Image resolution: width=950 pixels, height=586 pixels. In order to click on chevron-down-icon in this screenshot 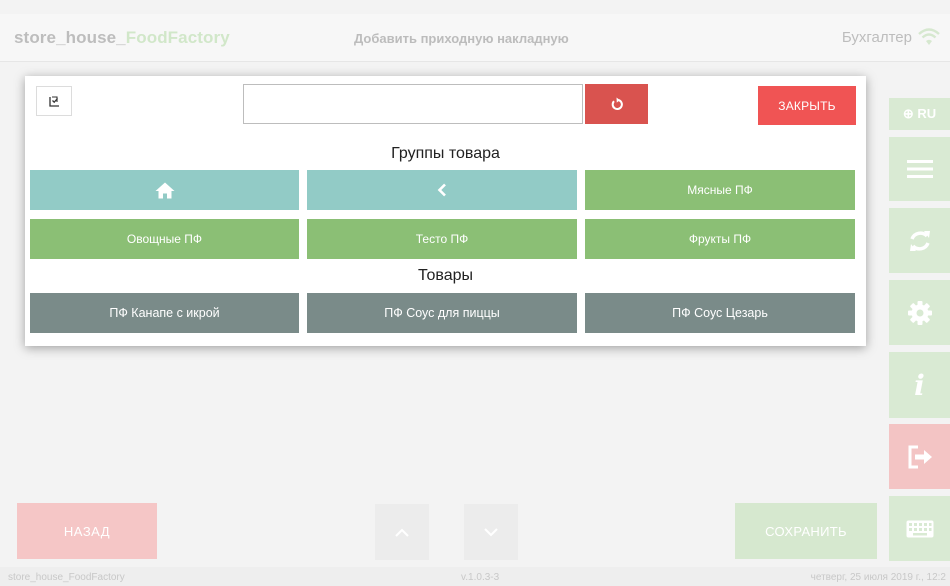, I will do `click(491, 531)`.